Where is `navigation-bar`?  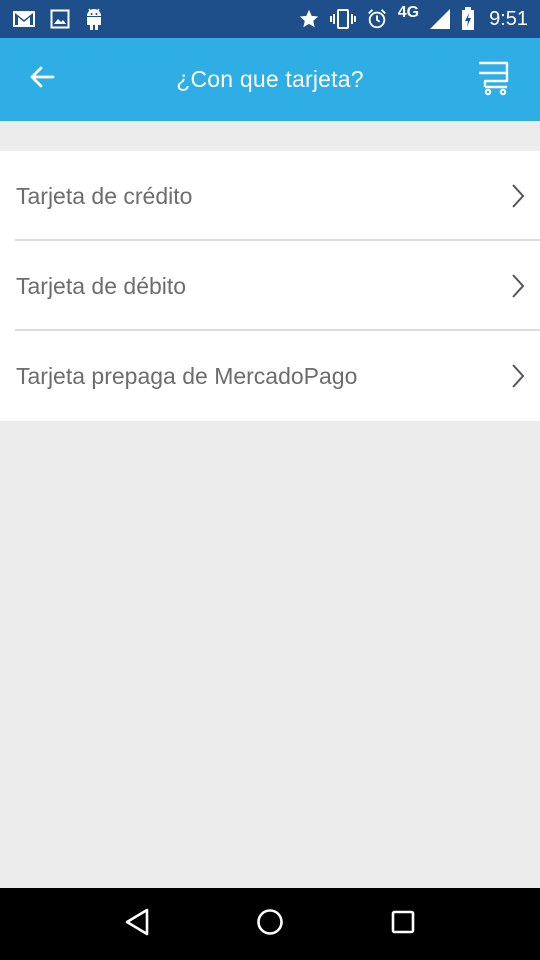
navigation-bar is located at coordinates (270, 924).